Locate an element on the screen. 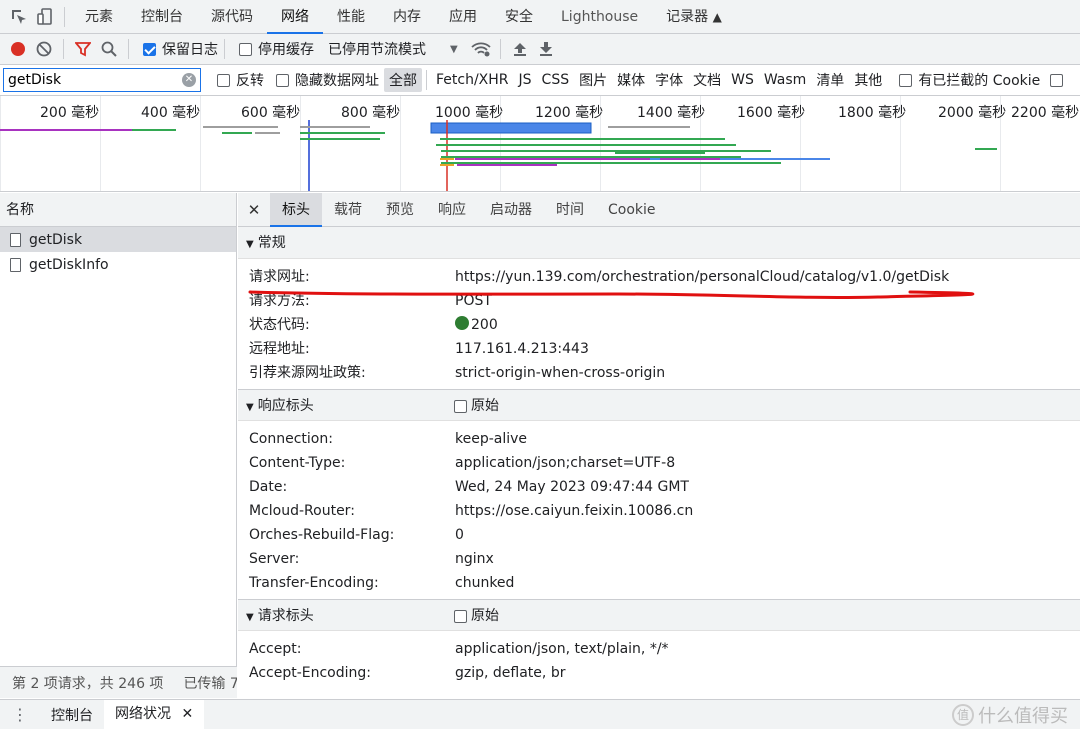  type-filter-img: 图片 is located at coordinates (593, 80).